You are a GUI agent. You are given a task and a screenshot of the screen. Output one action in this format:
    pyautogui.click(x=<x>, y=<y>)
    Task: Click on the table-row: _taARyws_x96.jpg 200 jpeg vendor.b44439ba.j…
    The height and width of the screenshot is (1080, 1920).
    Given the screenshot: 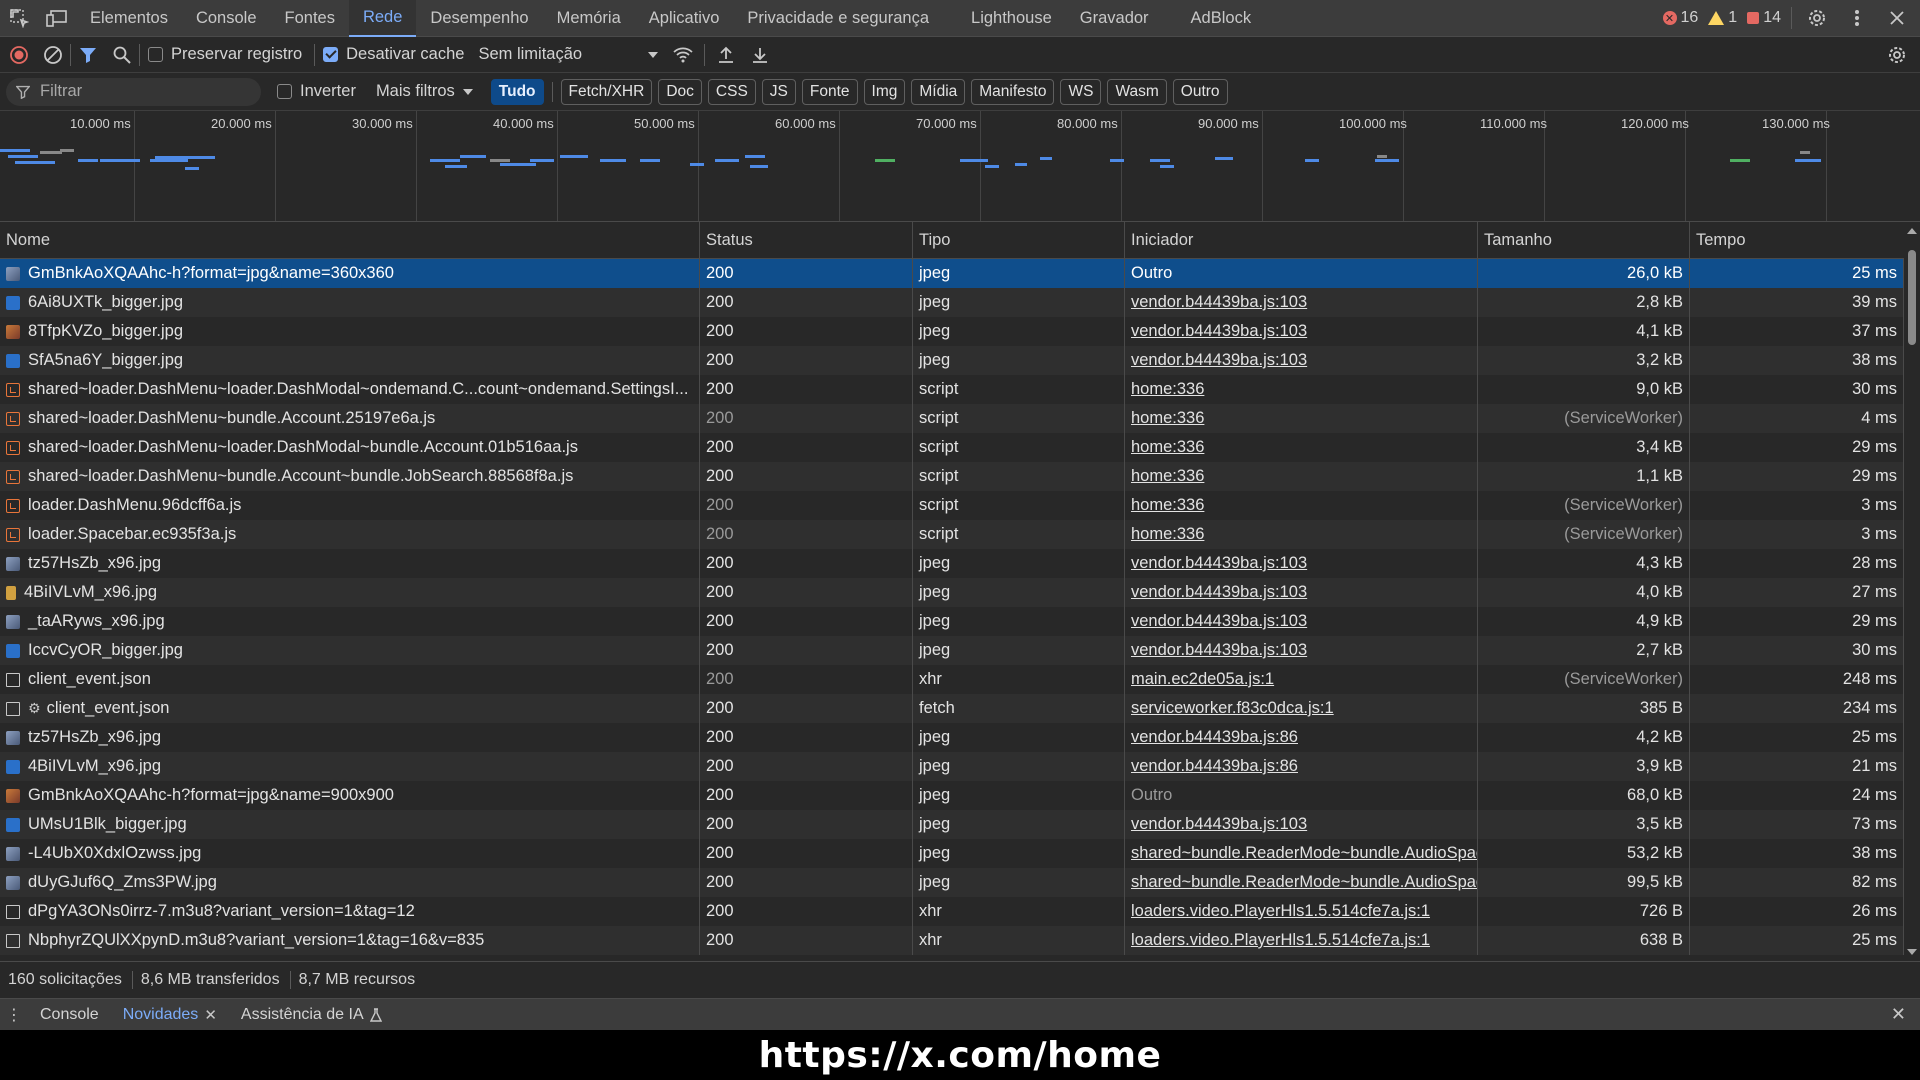 What is the action you would take?
    pyautogui.click(x=952, y=621)
    